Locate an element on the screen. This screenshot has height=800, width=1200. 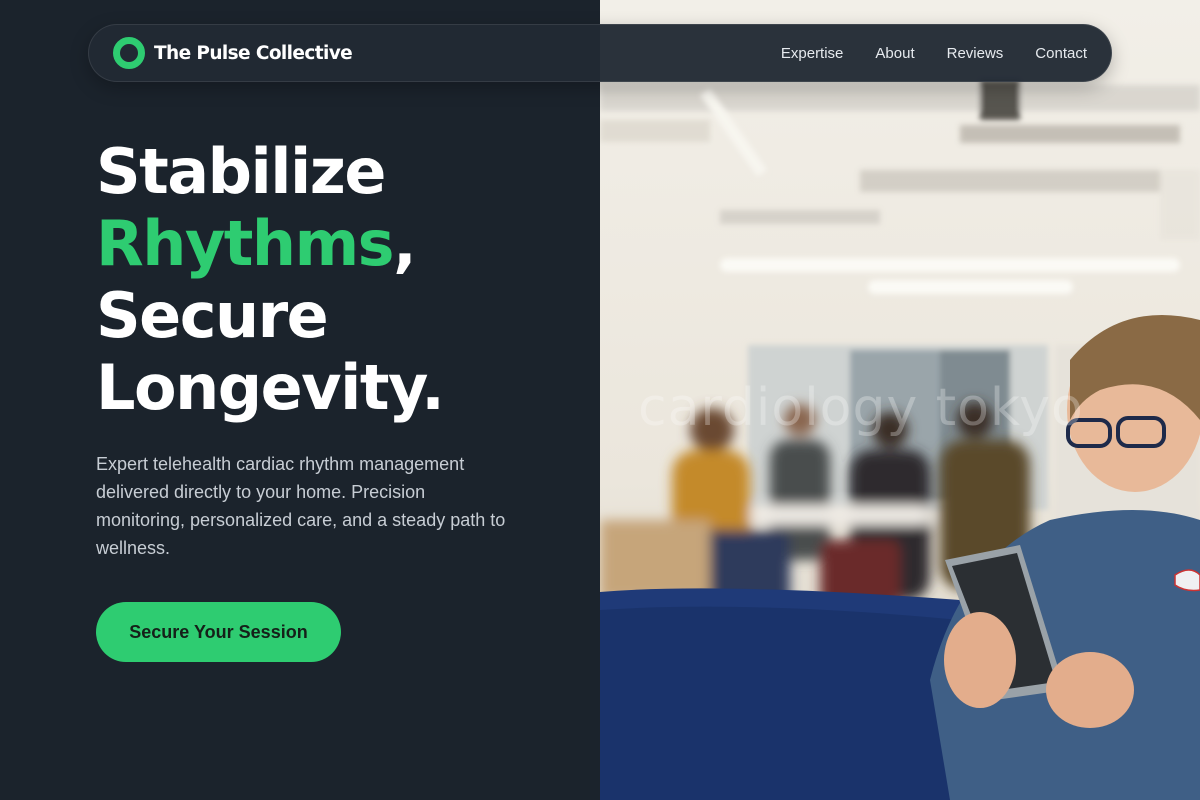
hero-headline: Stabilize Rhythms, Secure Longevity. is located at coordinates (336, 280).